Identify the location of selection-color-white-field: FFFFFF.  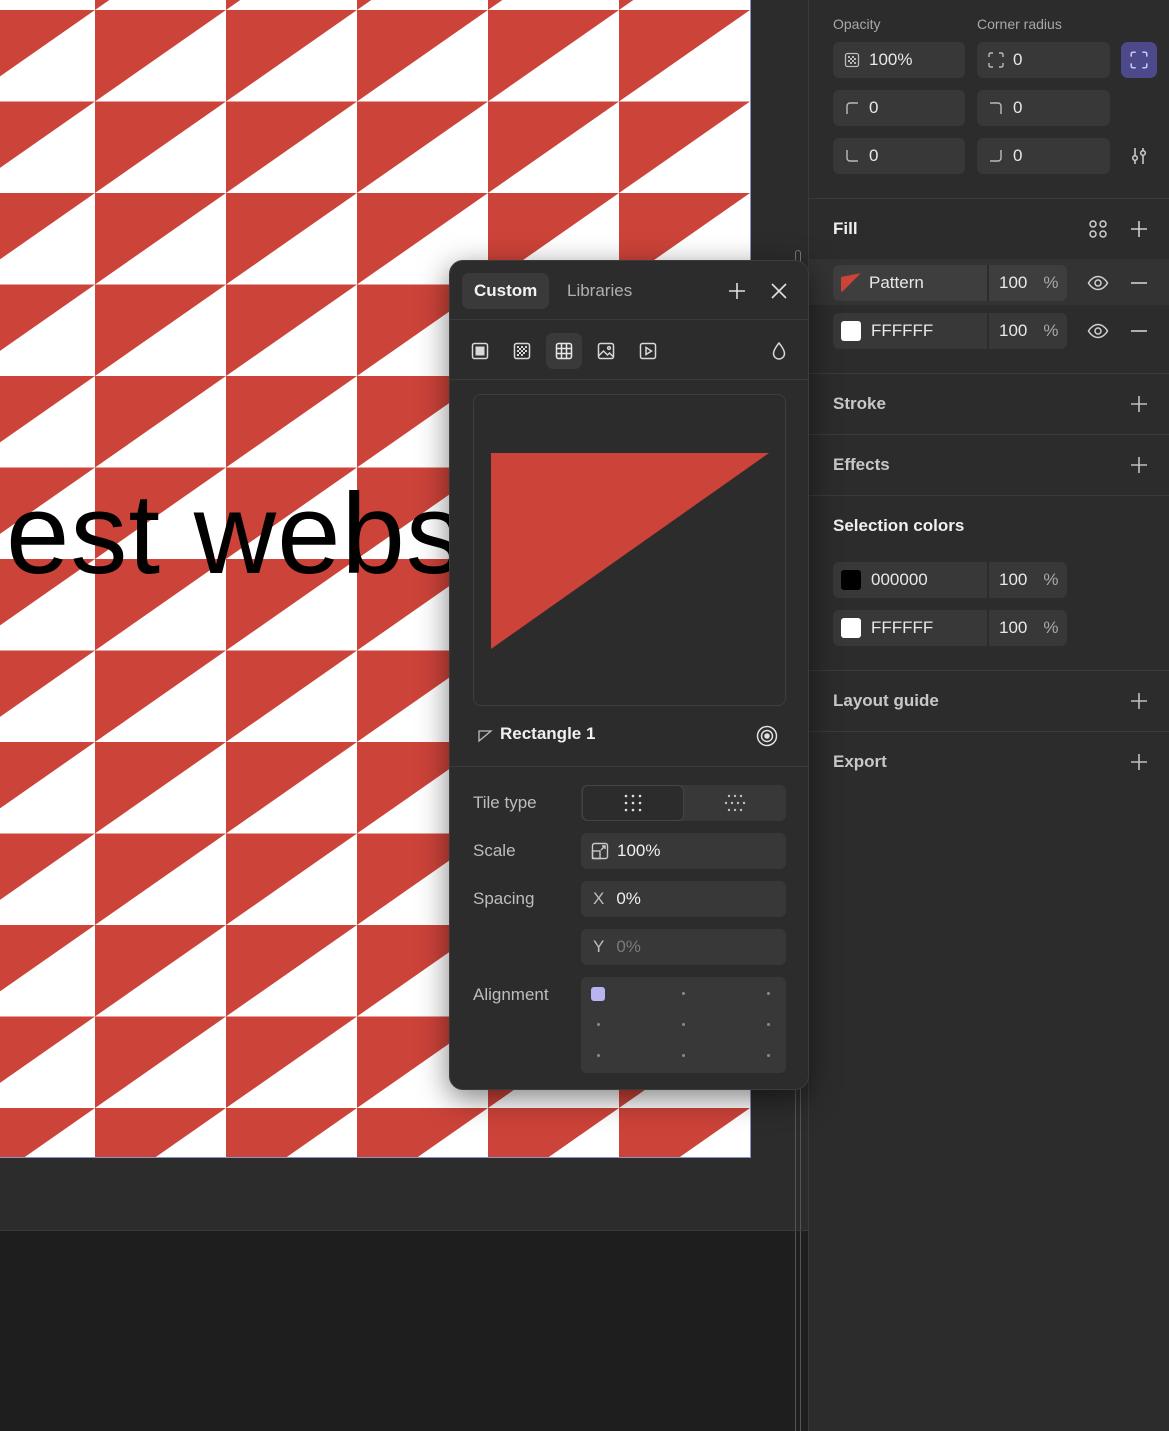
(910, 628).